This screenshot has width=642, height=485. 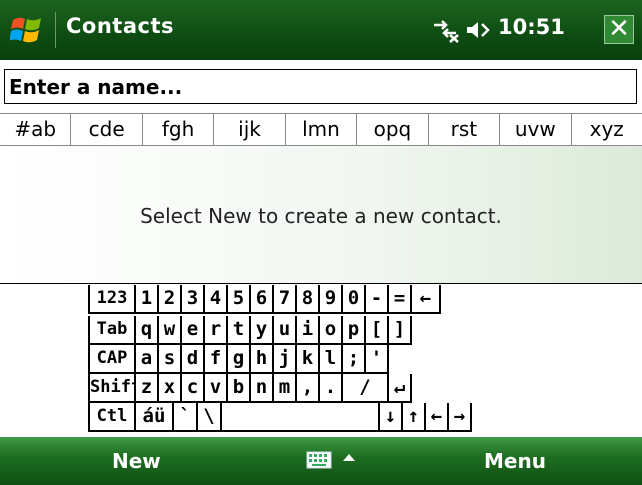 What do you see at coordinates (193, 299) in the screenshot?
I see `keyboard-key: 3` at bounding box center [193, 299].